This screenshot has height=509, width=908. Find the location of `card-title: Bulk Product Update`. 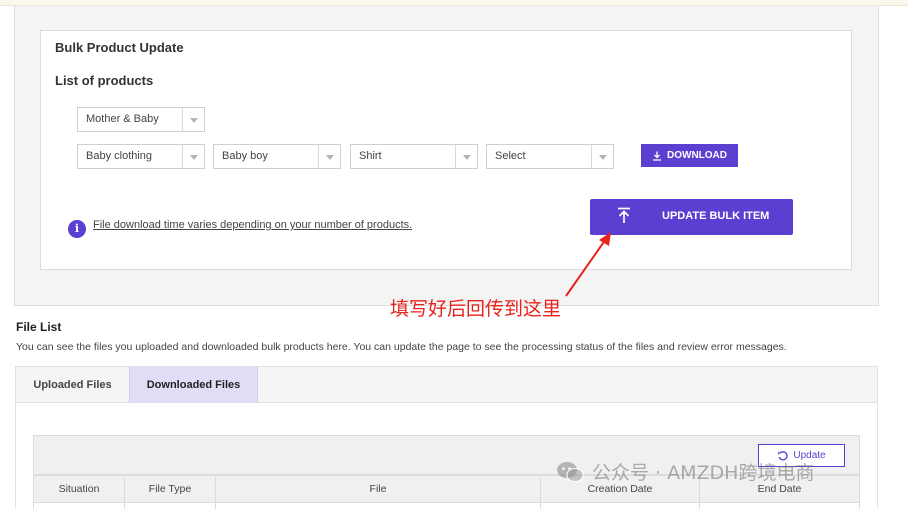

card-title: Bulk Product Update is located at coordinates (119, 47).